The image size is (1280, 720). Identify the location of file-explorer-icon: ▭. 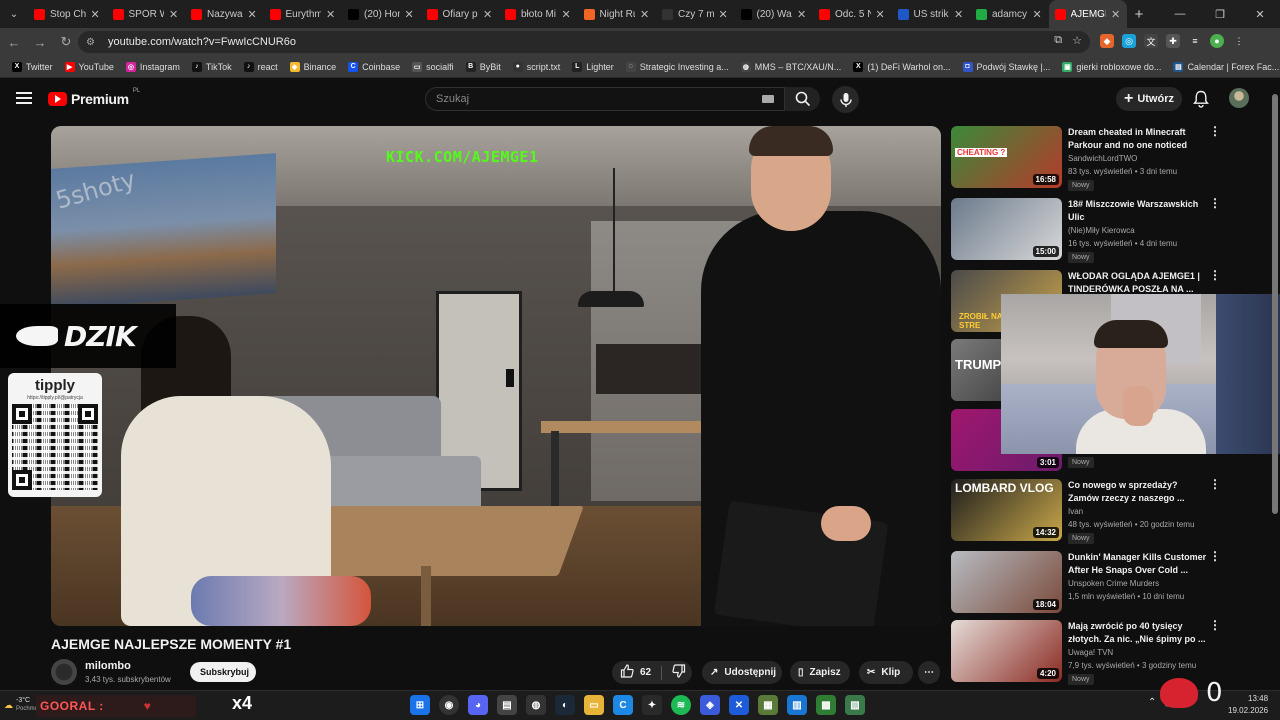
(594, 705).